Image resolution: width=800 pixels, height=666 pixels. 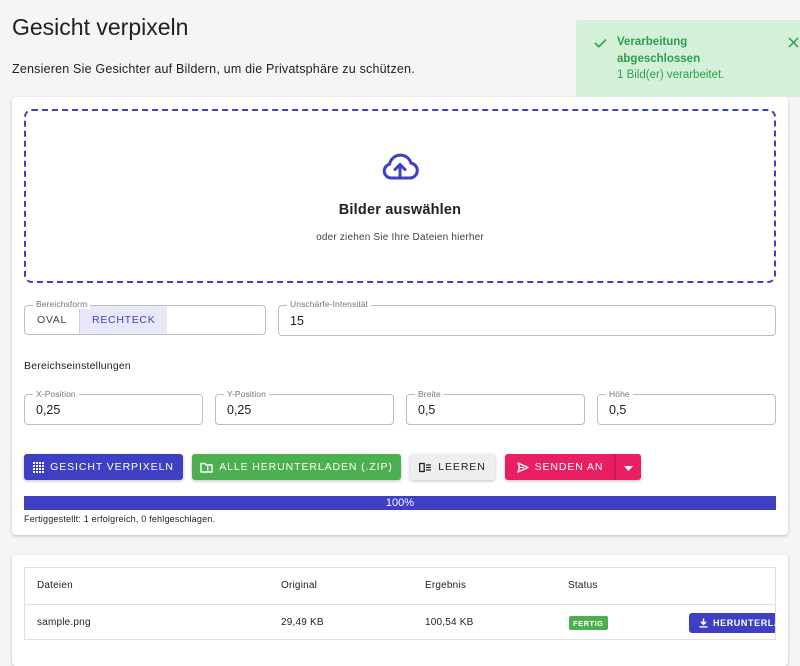 What do you see at coordinates (462, 467) in the screenshot?
I see `clear-label: LEEREN` at bounding box center [462, 467].